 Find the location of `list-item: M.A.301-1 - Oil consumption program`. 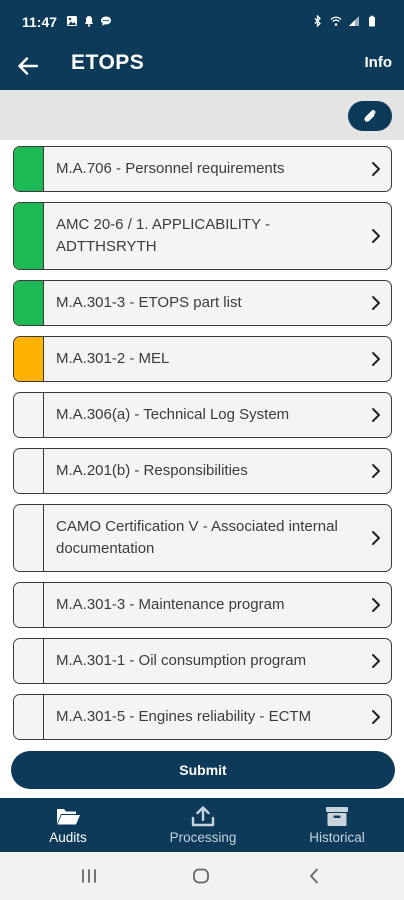

list-item: M.A.301-1 - Oil consumption program is located at coordinates (202, 661).